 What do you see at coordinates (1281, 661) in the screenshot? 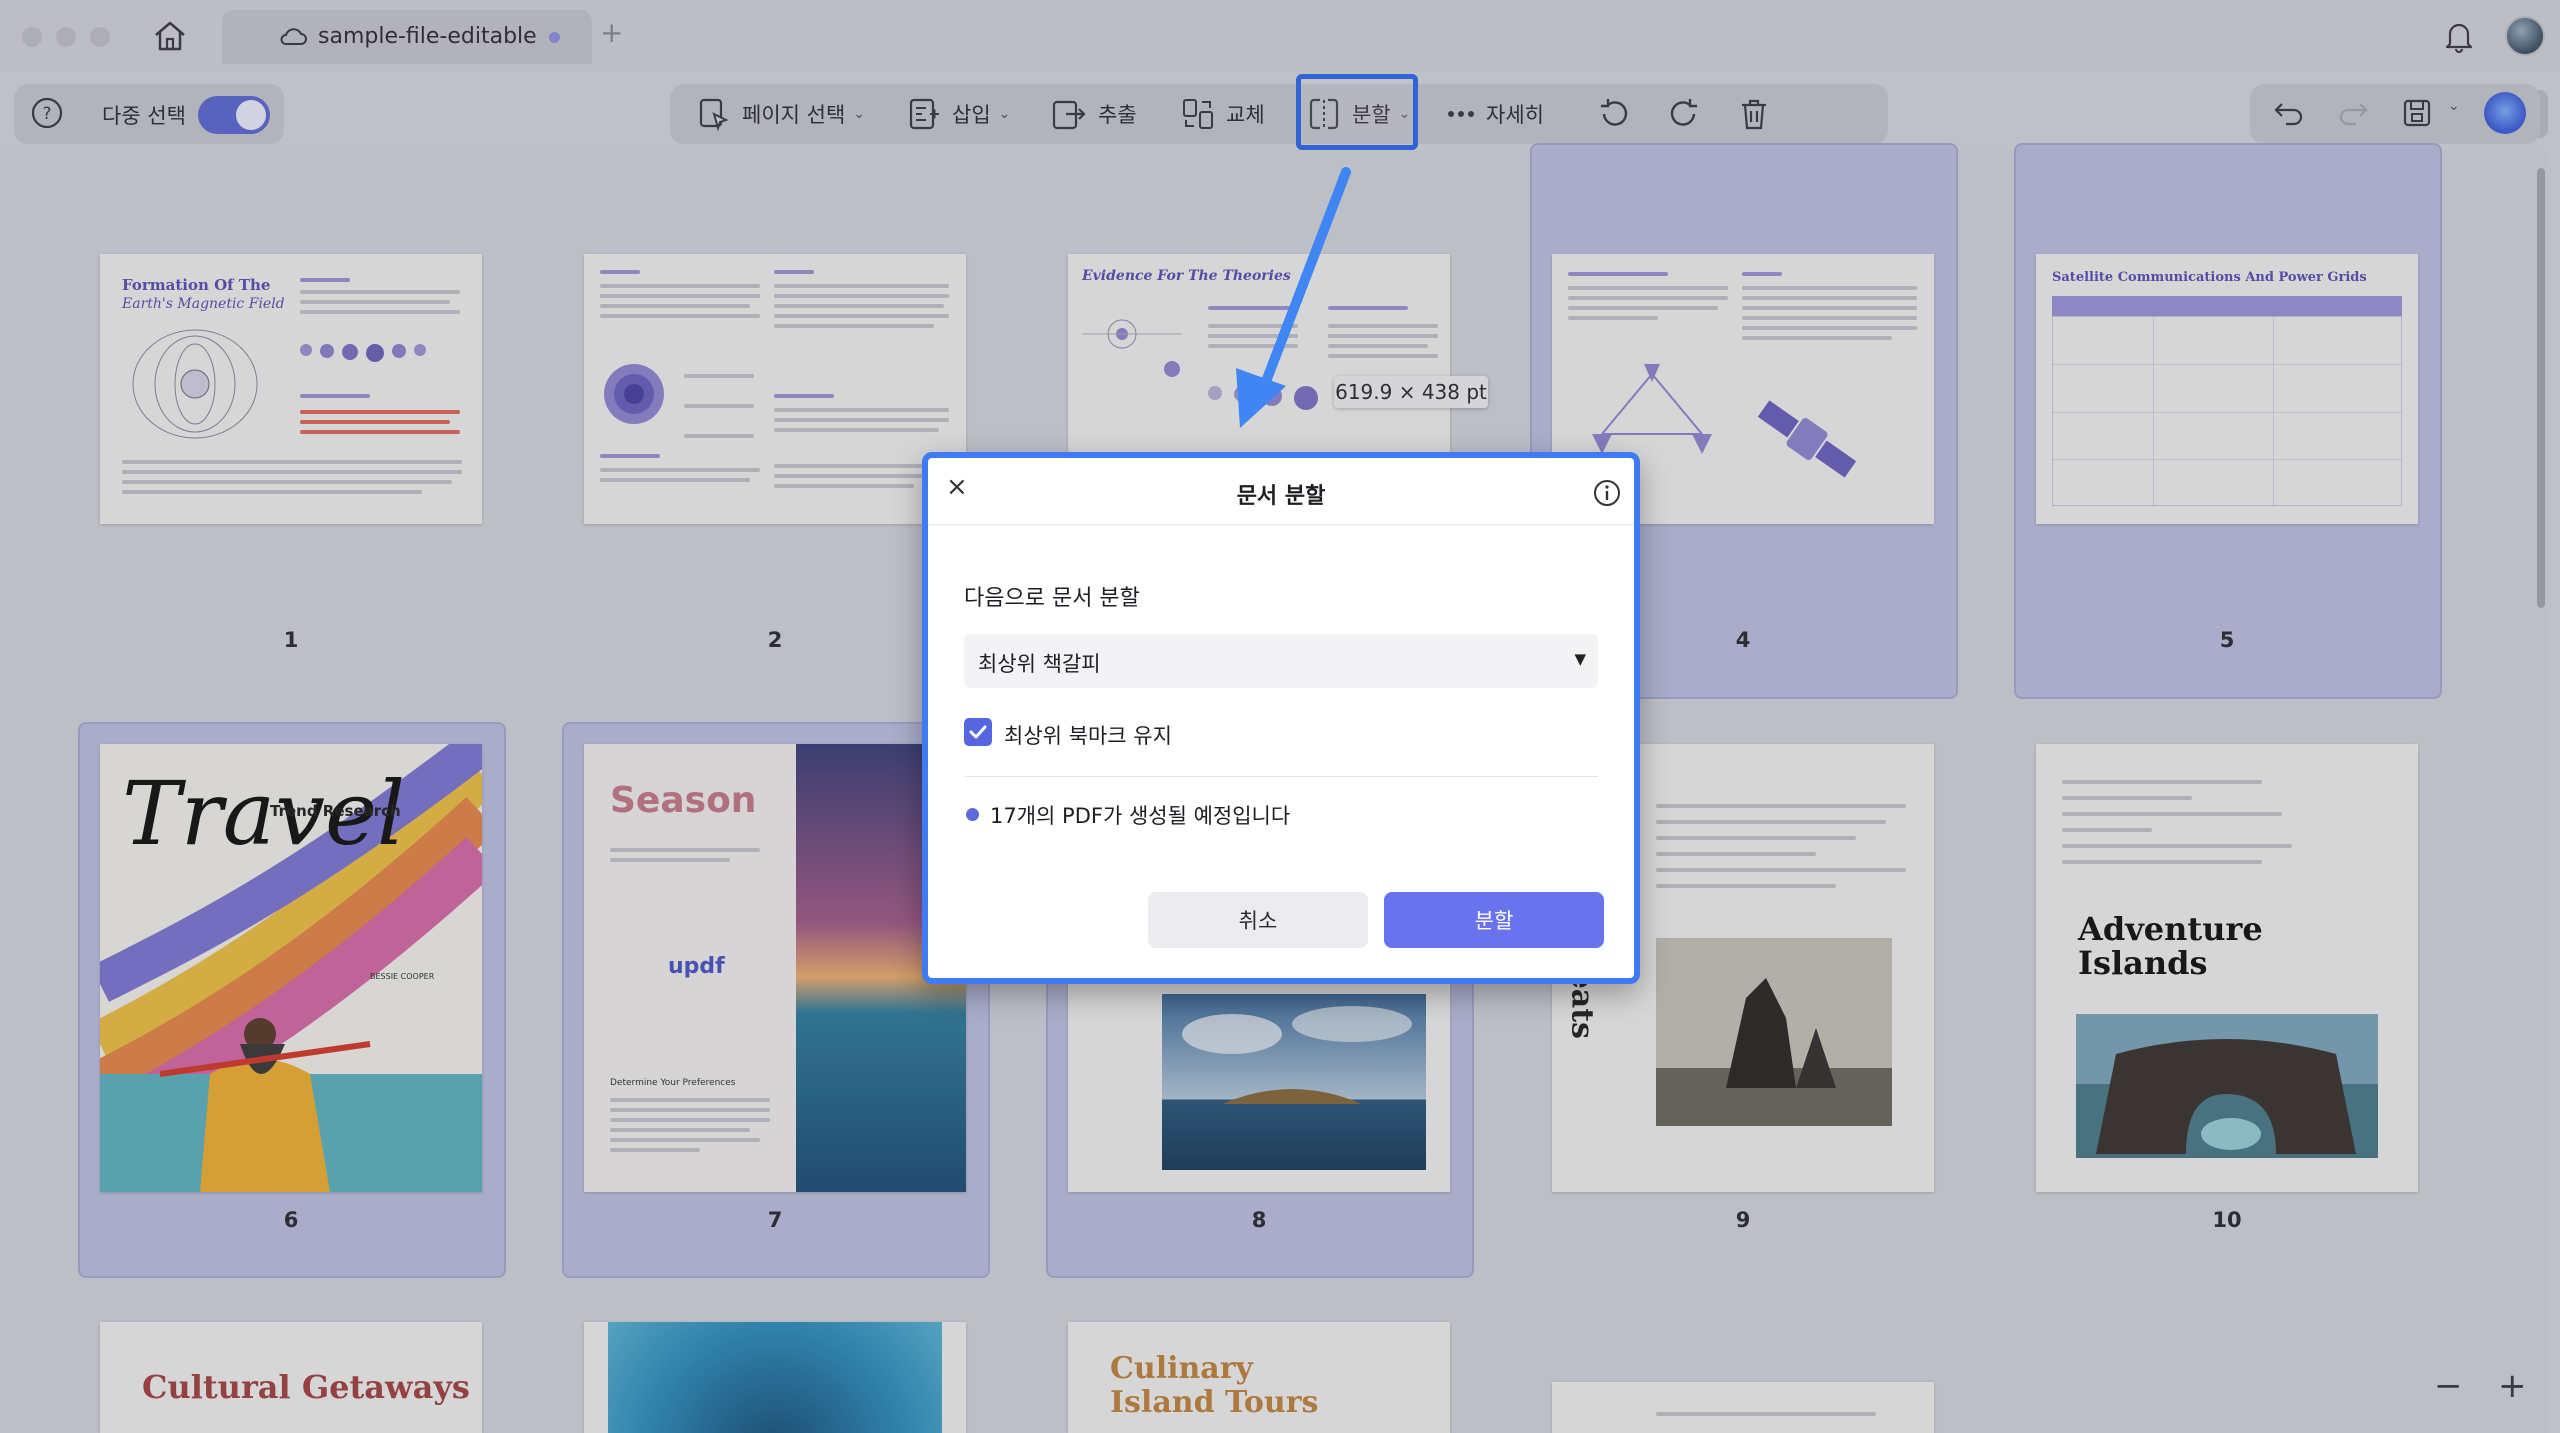
I see `split-method-select: 최상위 책갈피 ▼` at bounding box center [1281, 661].